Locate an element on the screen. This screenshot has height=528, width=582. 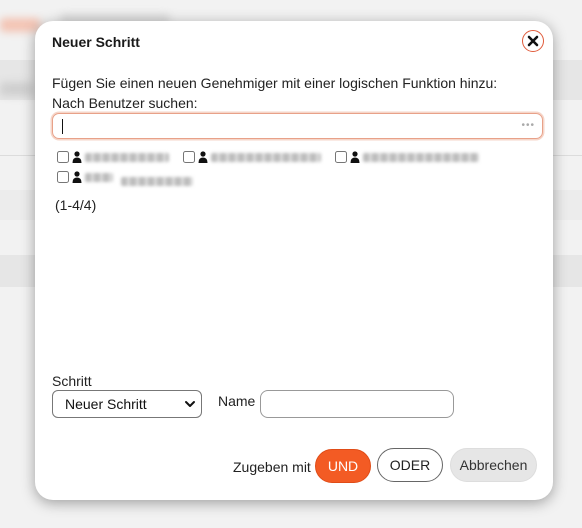
chevron-down-icon is located at coordinates (190, 404).